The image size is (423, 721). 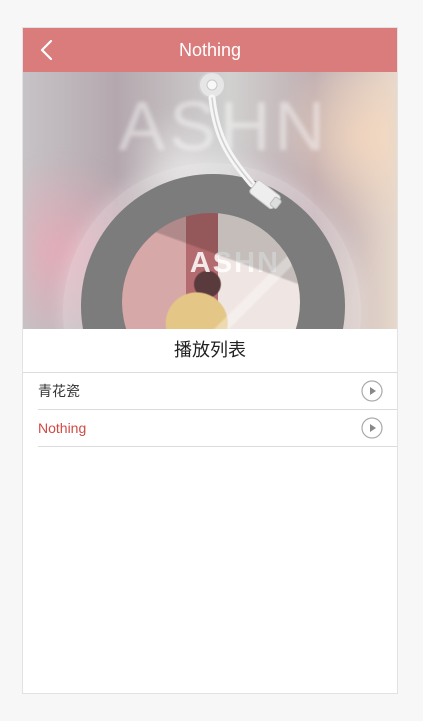 What do you see at coordinates (210, 351) in the screenshot?
I see `playlist-title: 播放列表` at bounding box center [210, 351].